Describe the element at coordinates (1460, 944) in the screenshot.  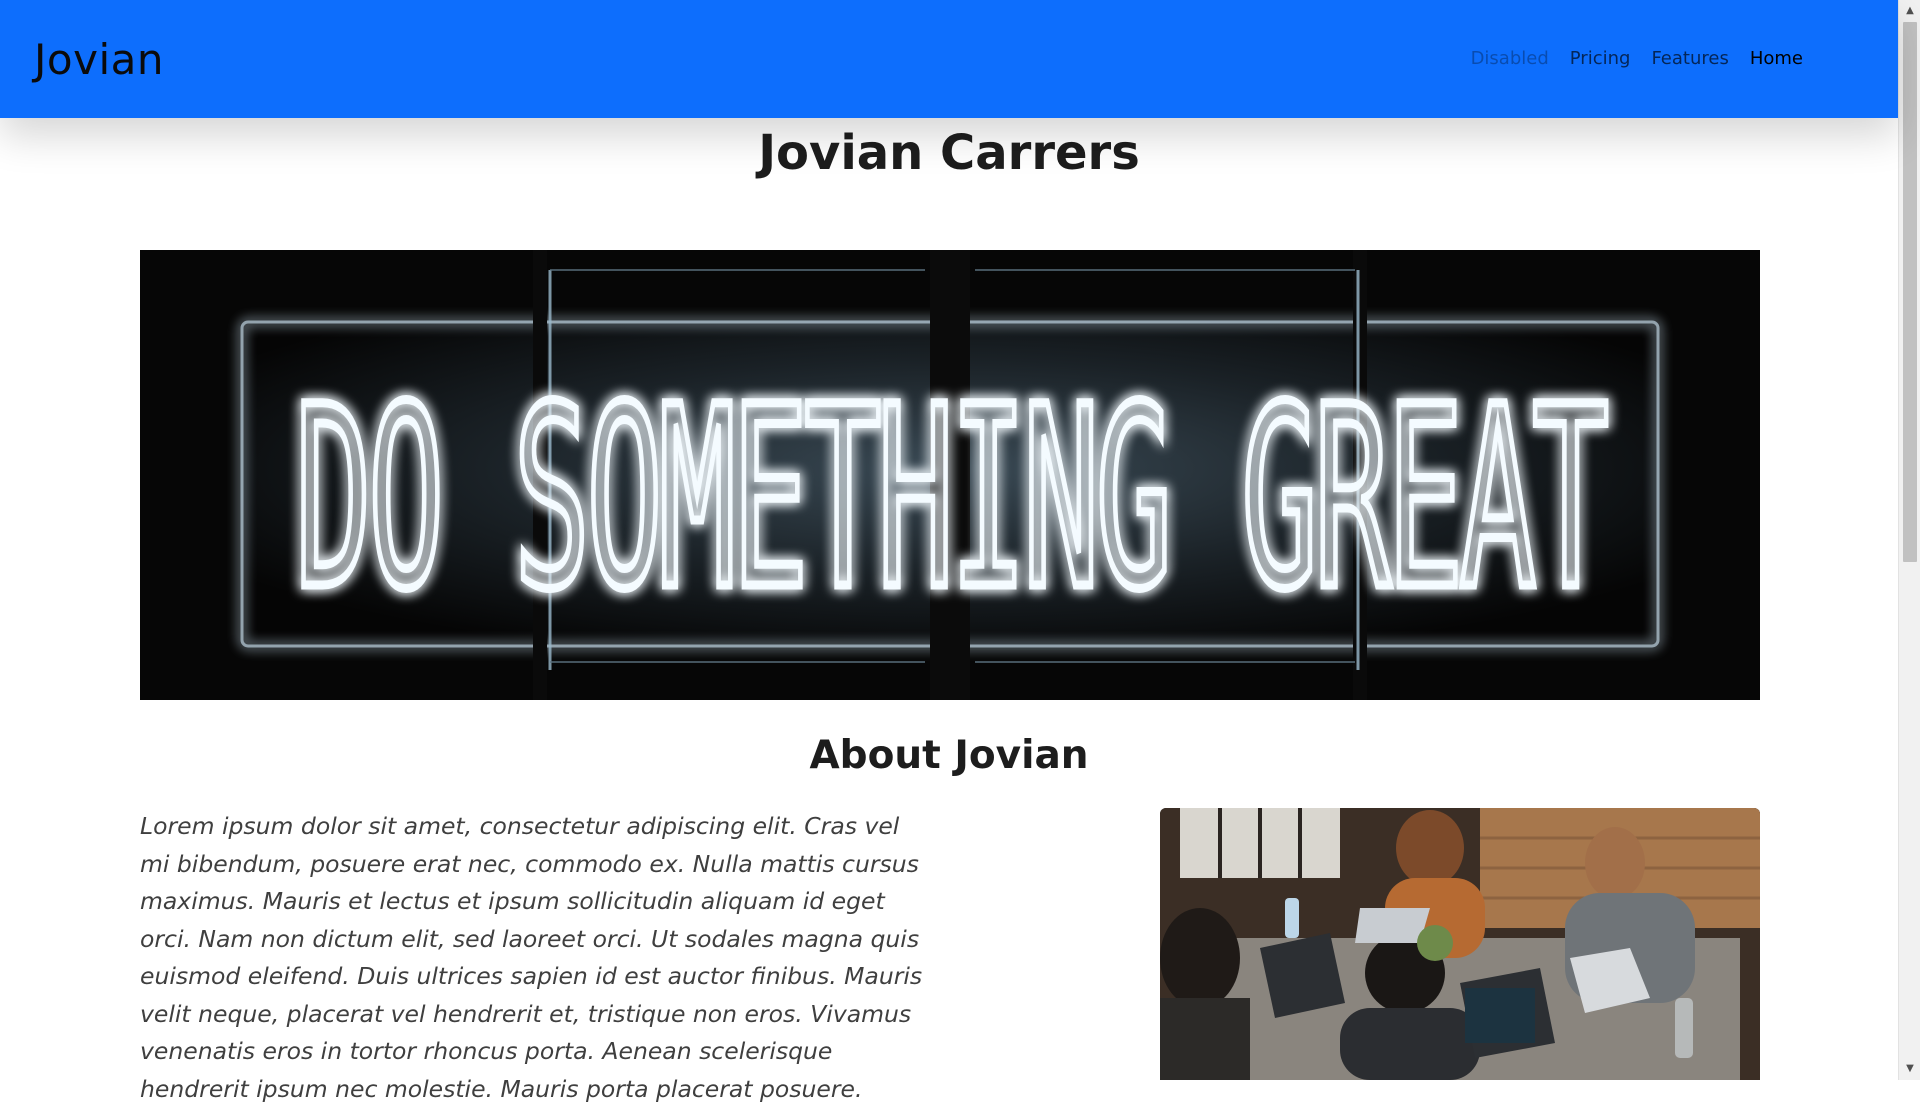
I see `team-working-photo` at that location.